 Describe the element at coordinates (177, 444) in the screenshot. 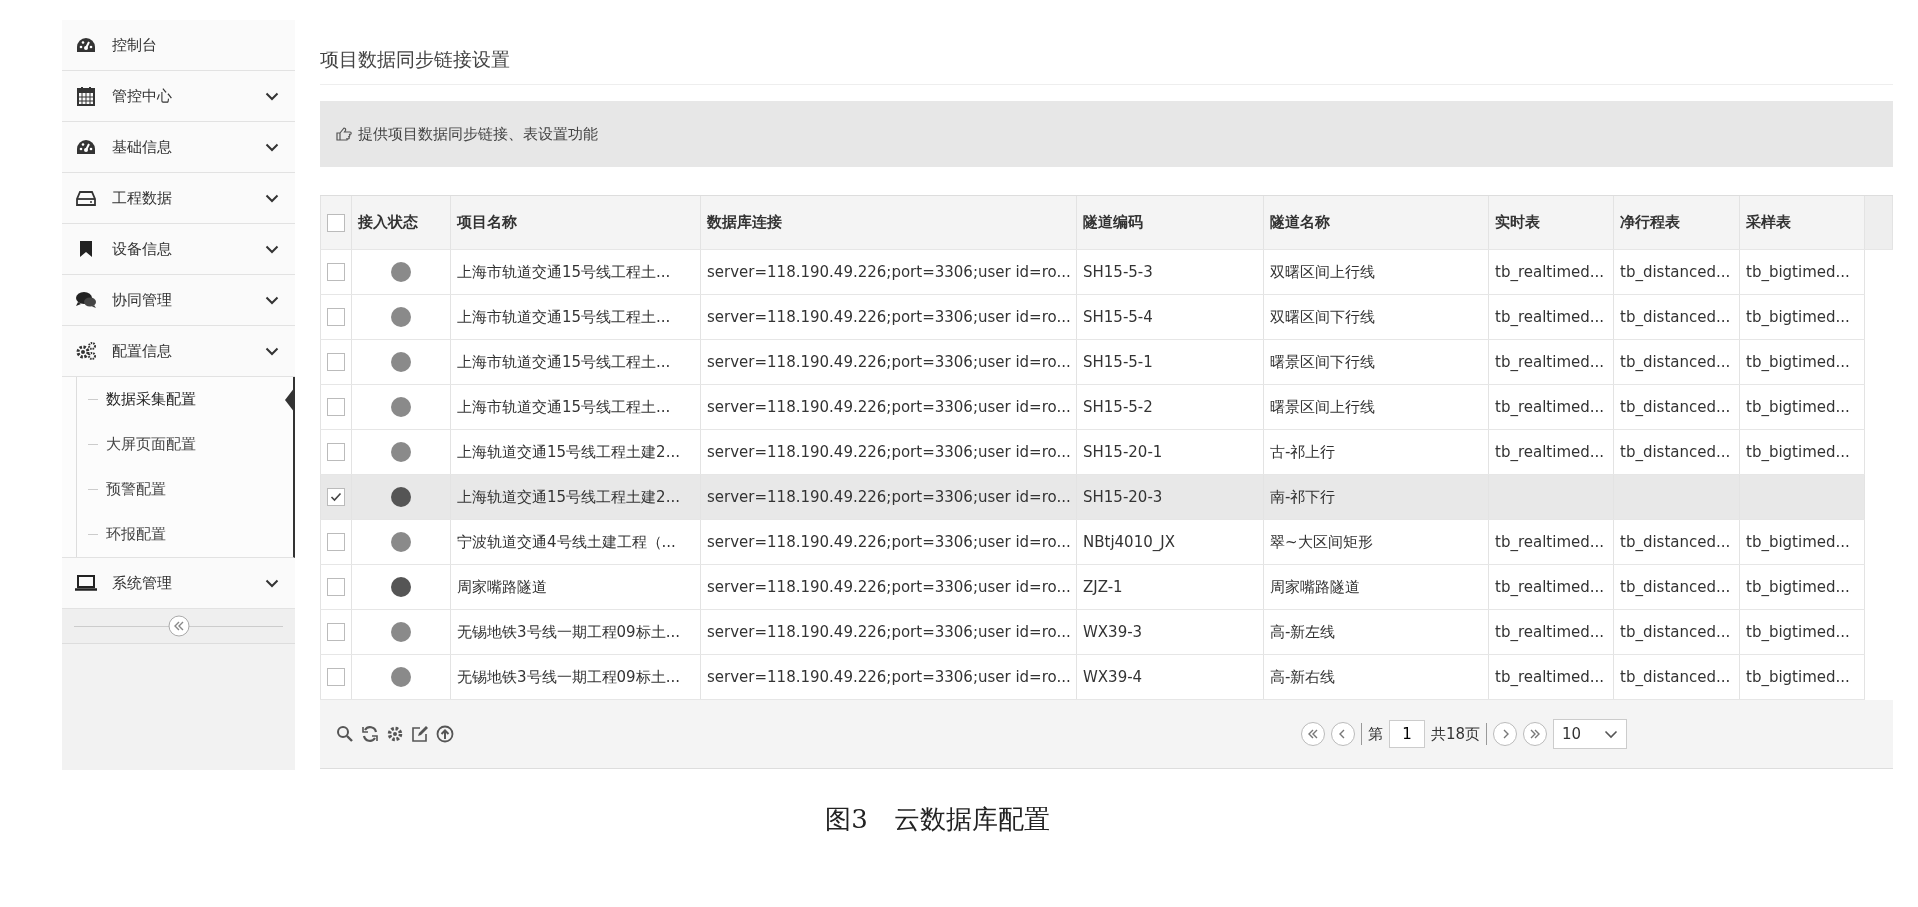

I see `submenu-item: 大屏页面配置` at that location.